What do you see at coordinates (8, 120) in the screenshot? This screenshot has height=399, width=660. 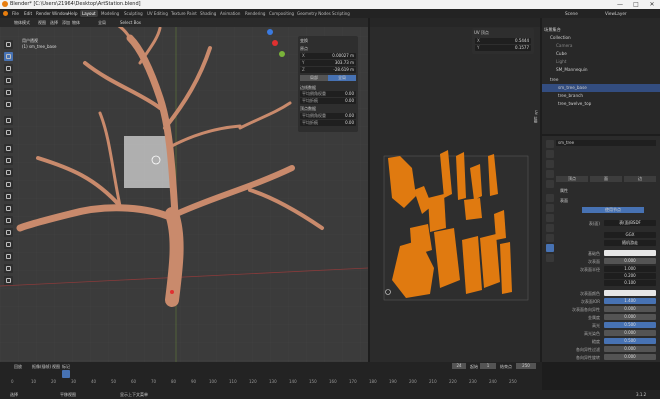 I see `annotate-tool-icon` at bounding box center [8, 120].